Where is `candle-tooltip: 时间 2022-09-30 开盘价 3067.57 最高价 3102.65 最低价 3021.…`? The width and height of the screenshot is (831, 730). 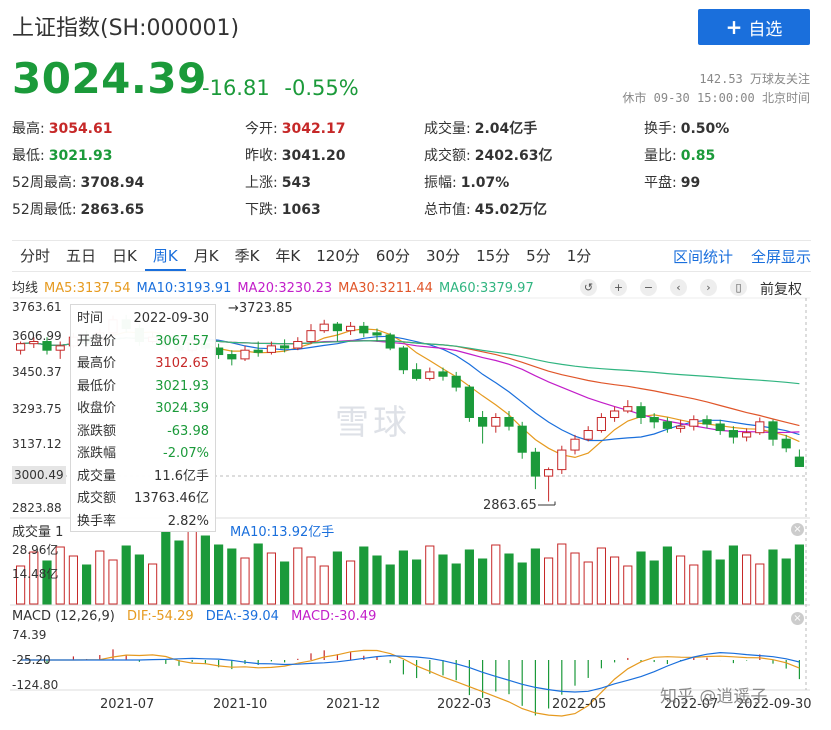
candle-tooltip: 时间 2022-09-30 开盘价 3067.57 最高价 3102.65 最低价 3021.… is located at coordinates (143, 418).